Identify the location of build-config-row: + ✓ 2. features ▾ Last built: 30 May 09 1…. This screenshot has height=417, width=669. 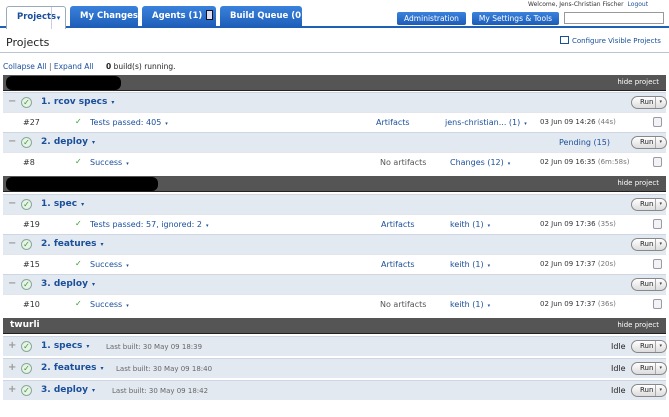
(335, 368).